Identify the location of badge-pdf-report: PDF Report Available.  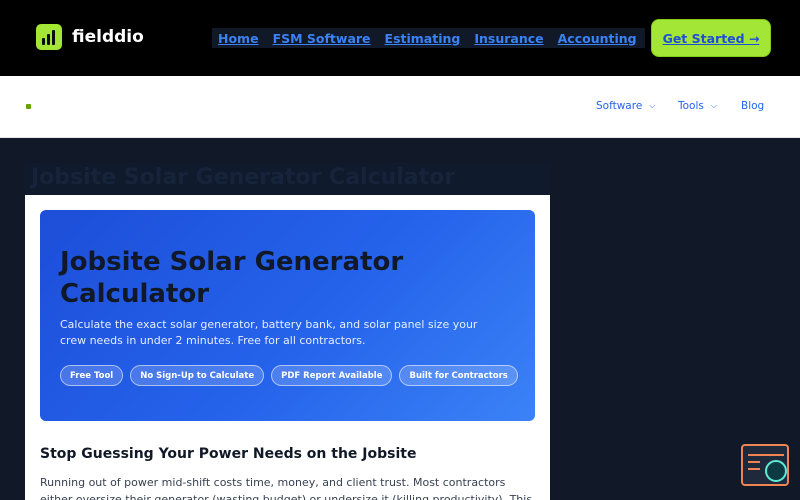
(332, 375).